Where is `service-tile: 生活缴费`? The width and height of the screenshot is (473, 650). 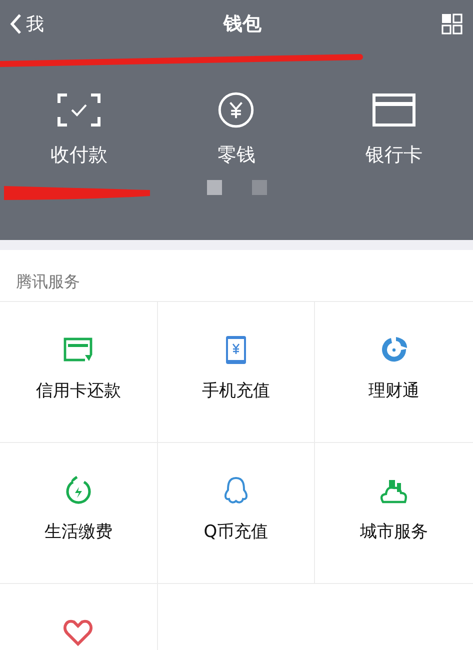 service-tile: 生活缴费 is located at coordinates (79, 513).